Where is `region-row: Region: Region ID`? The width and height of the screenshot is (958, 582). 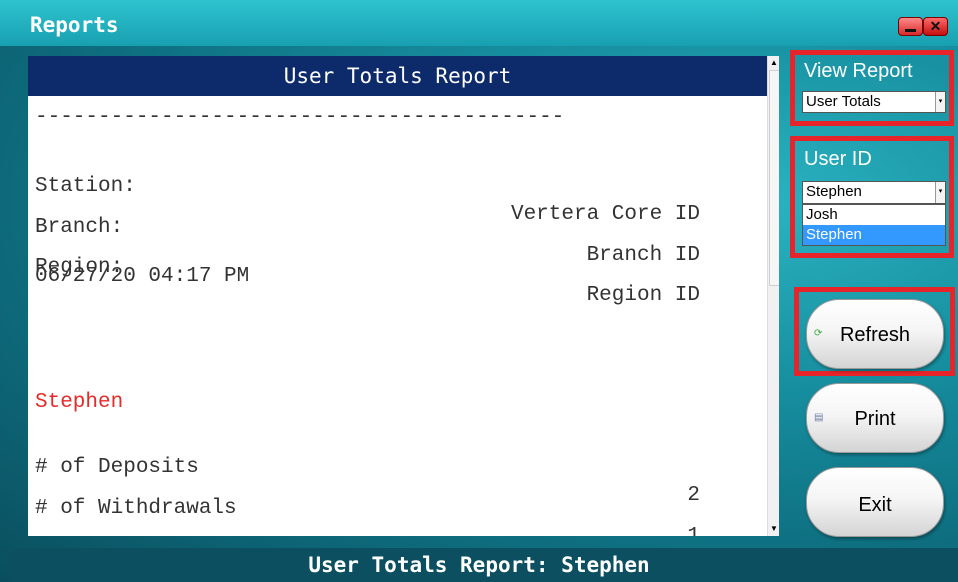
region-row: Region: Region ID is located at coordinates (367, 266).